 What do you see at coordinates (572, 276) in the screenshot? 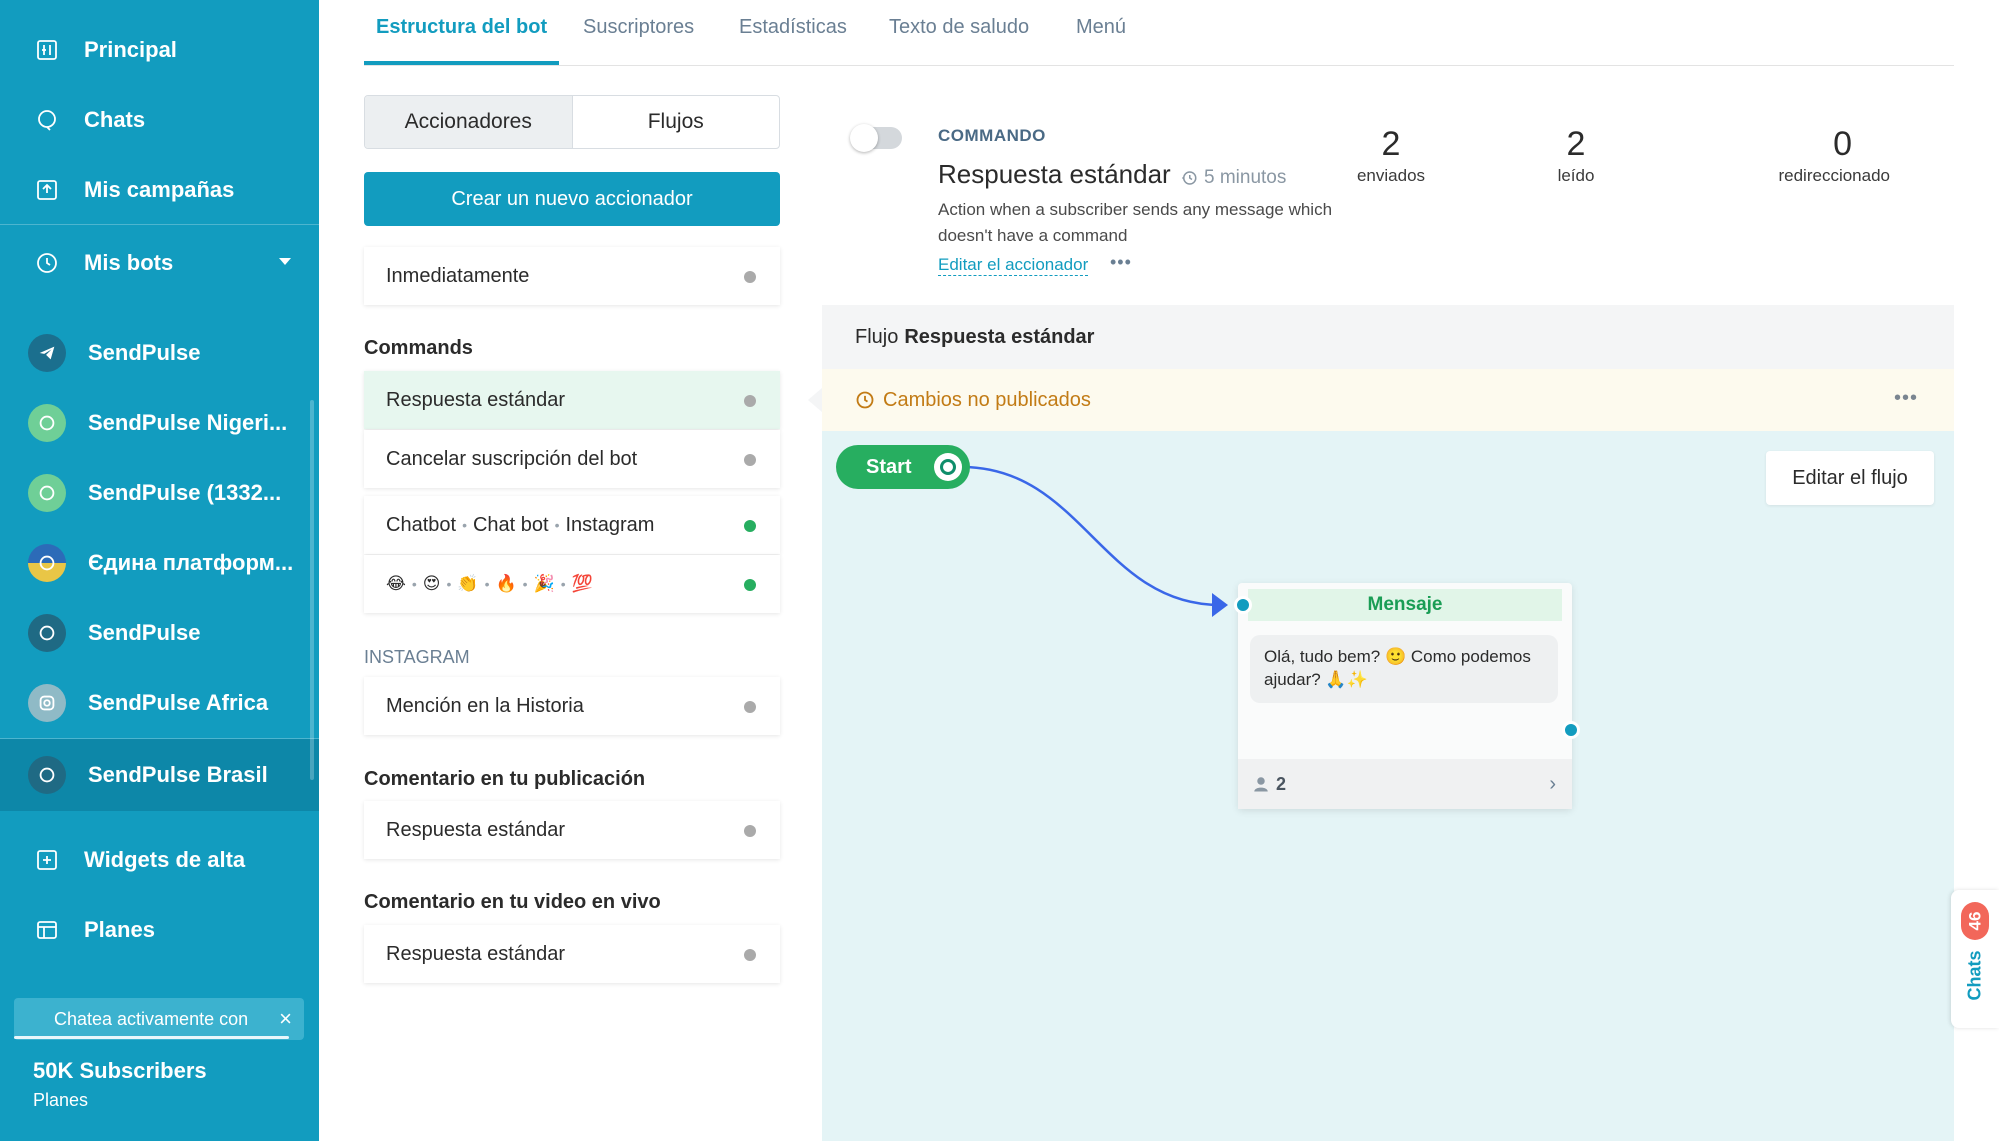
I see `trigger-immediately: Inmediatamente` at bounding box center [572, 276].